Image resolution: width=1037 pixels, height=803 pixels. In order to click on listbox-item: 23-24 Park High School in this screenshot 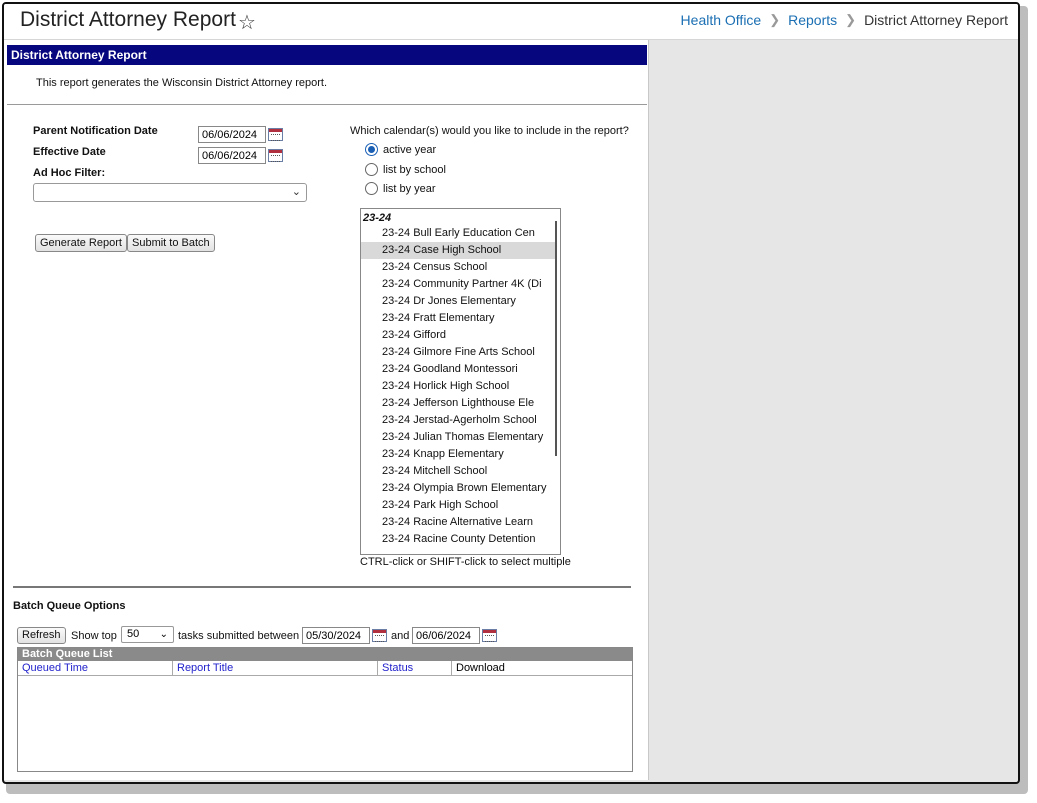, I will do `click(448, 505)`.